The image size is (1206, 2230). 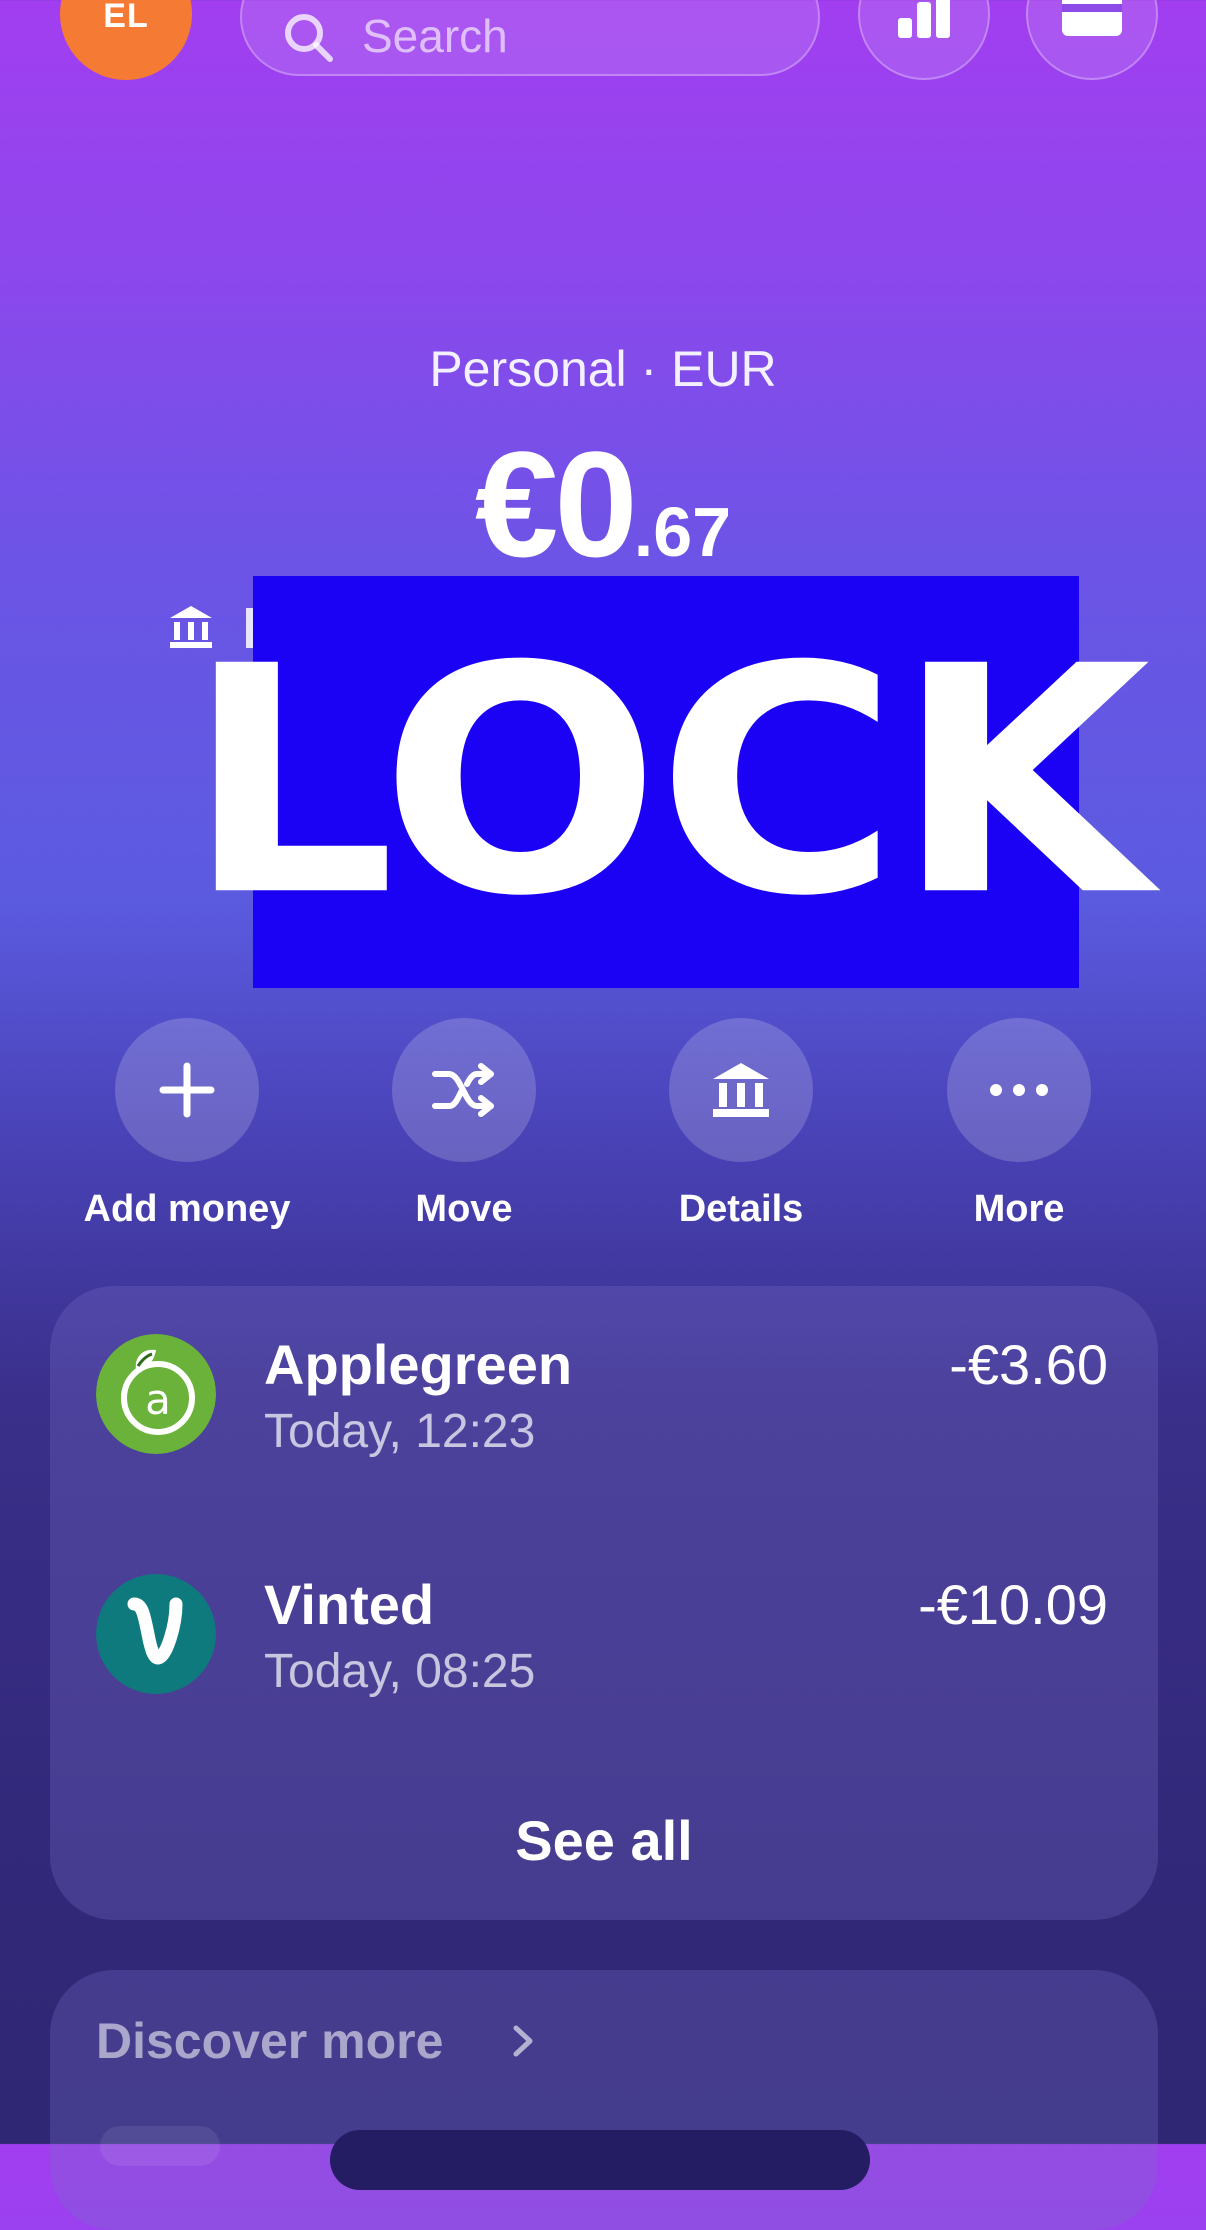 I want to click on add-money-circle, so click(x=187, y=1090).